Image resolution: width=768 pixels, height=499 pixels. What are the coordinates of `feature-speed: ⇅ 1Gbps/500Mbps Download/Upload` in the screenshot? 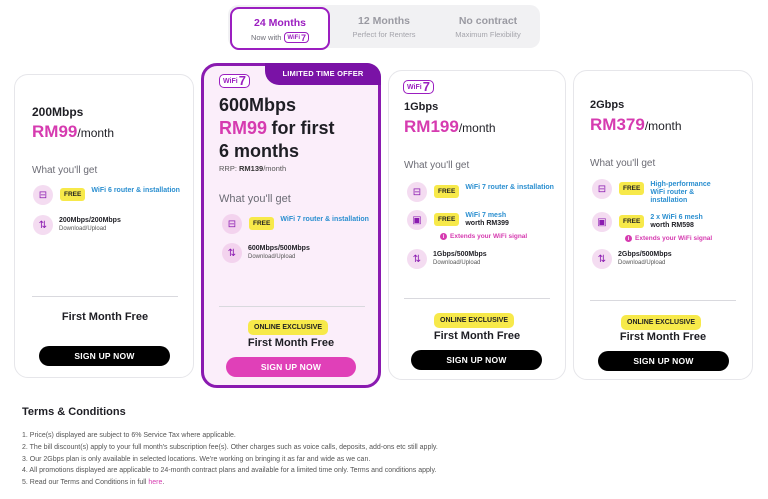 It's located at (484, 259).